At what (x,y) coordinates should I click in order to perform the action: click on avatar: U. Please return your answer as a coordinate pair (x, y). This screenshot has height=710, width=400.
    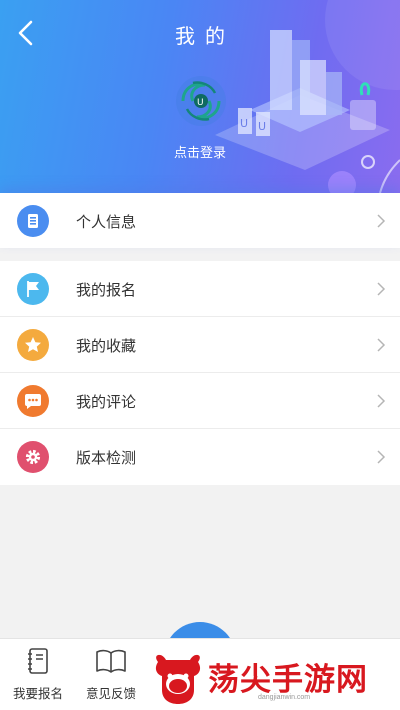
    Looking at the image, I should click on (201, 101).